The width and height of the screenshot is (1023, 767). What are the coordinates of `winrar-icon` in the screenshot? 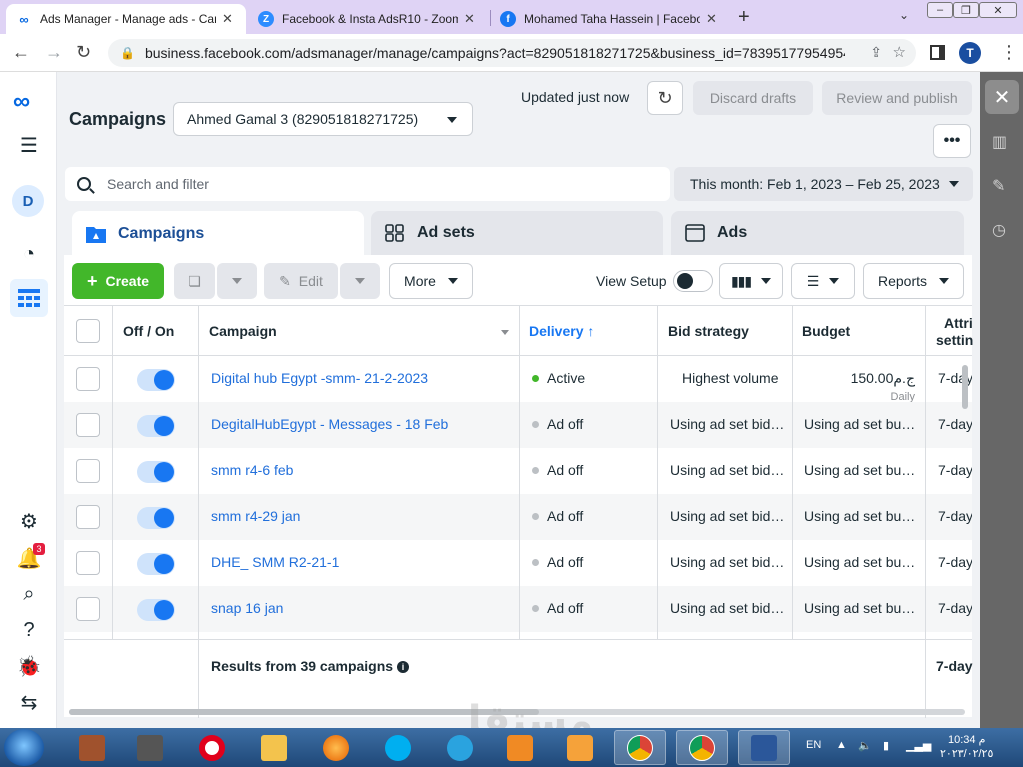 It's located at (92, 747).